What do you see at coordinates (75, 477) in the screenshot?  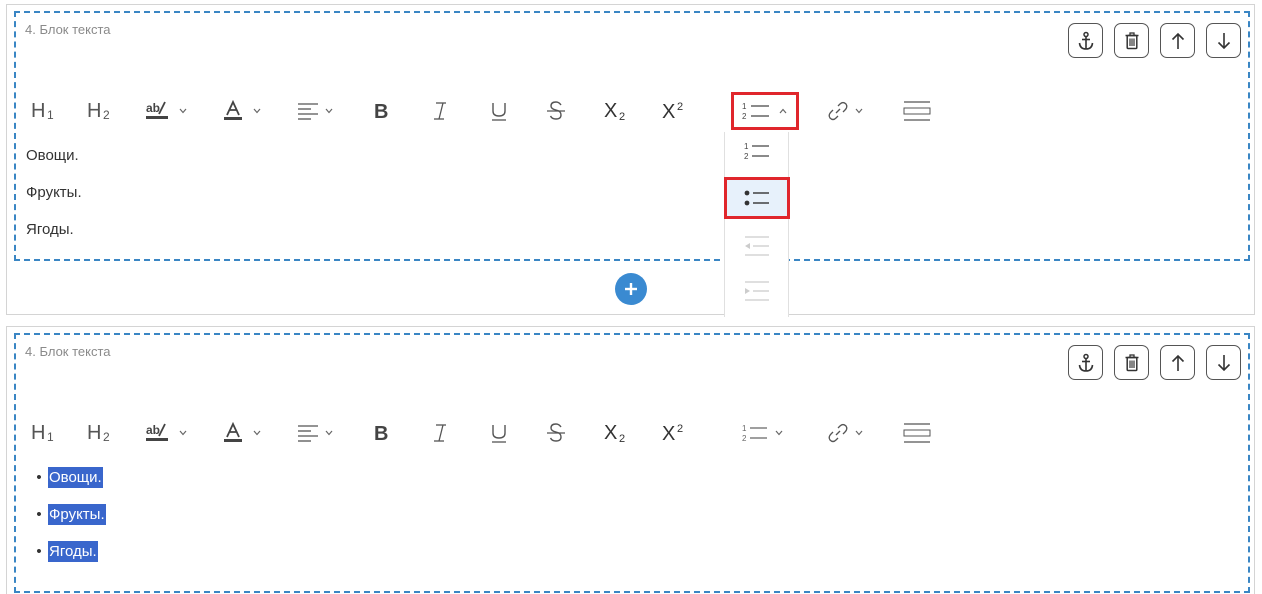 I see `selected-text: Овощи.` at bounding box center [75, 477].